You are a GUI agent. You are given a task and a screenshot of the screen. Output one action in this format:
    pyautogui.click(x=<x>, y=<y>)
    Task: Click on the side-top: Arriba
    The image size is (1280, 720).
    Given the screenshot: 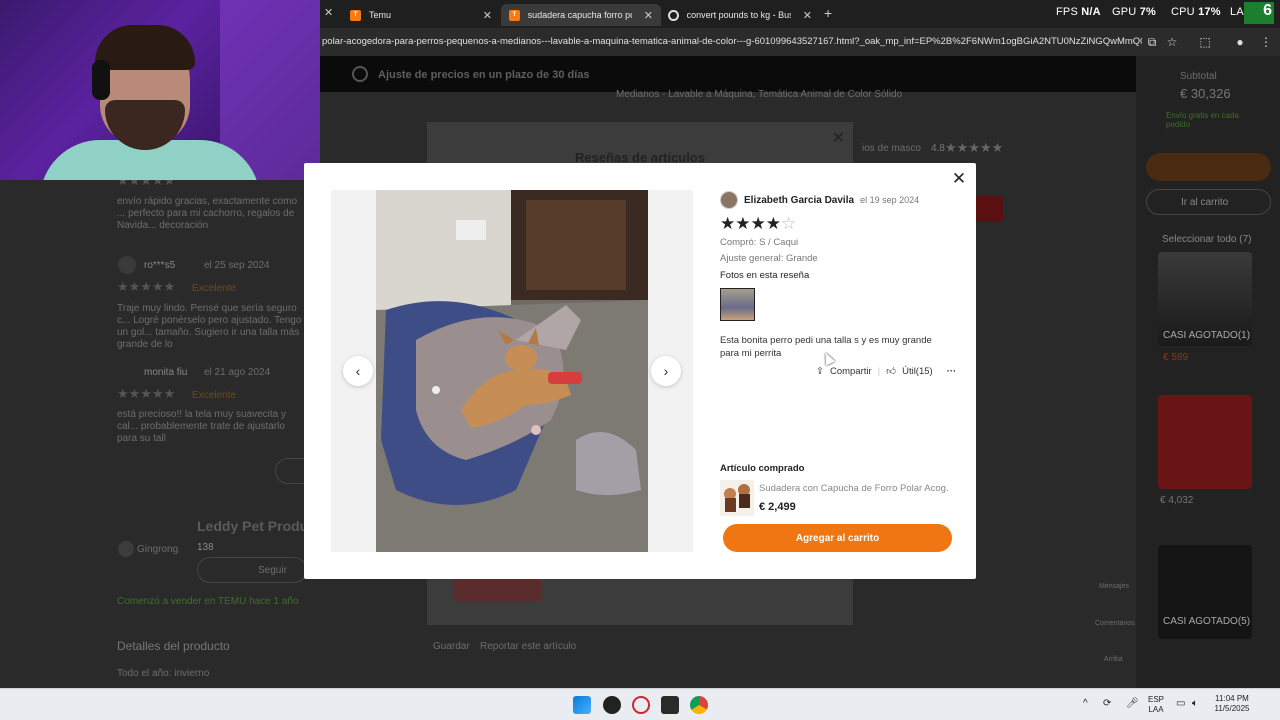 What is the action you would take?
    pyautogui.click(x=1113, y=659)
    